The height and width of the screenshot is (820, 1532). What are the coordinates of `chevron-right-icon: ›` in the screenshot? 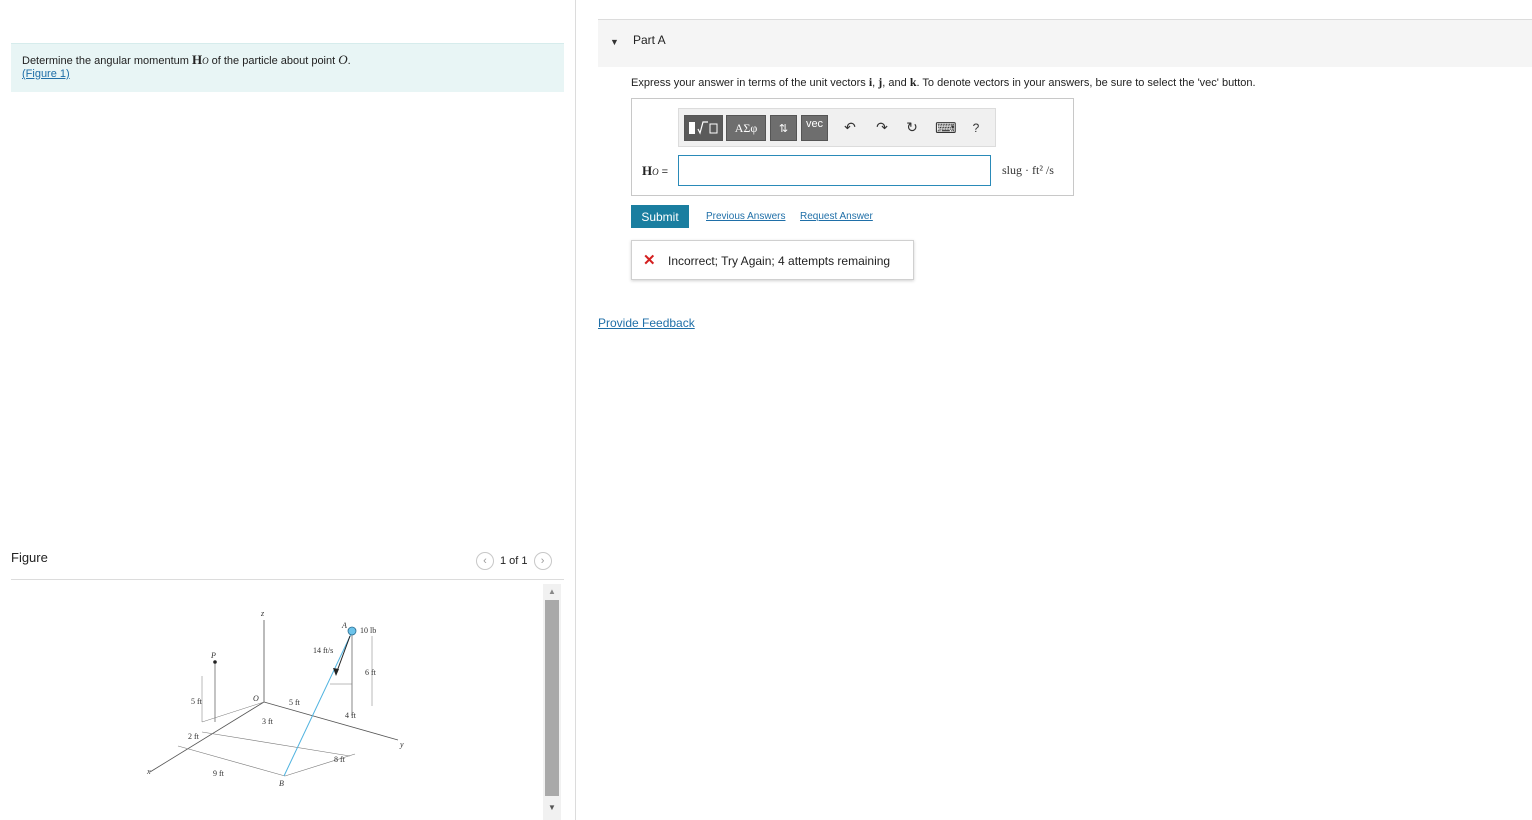 It's located at (542, 561).